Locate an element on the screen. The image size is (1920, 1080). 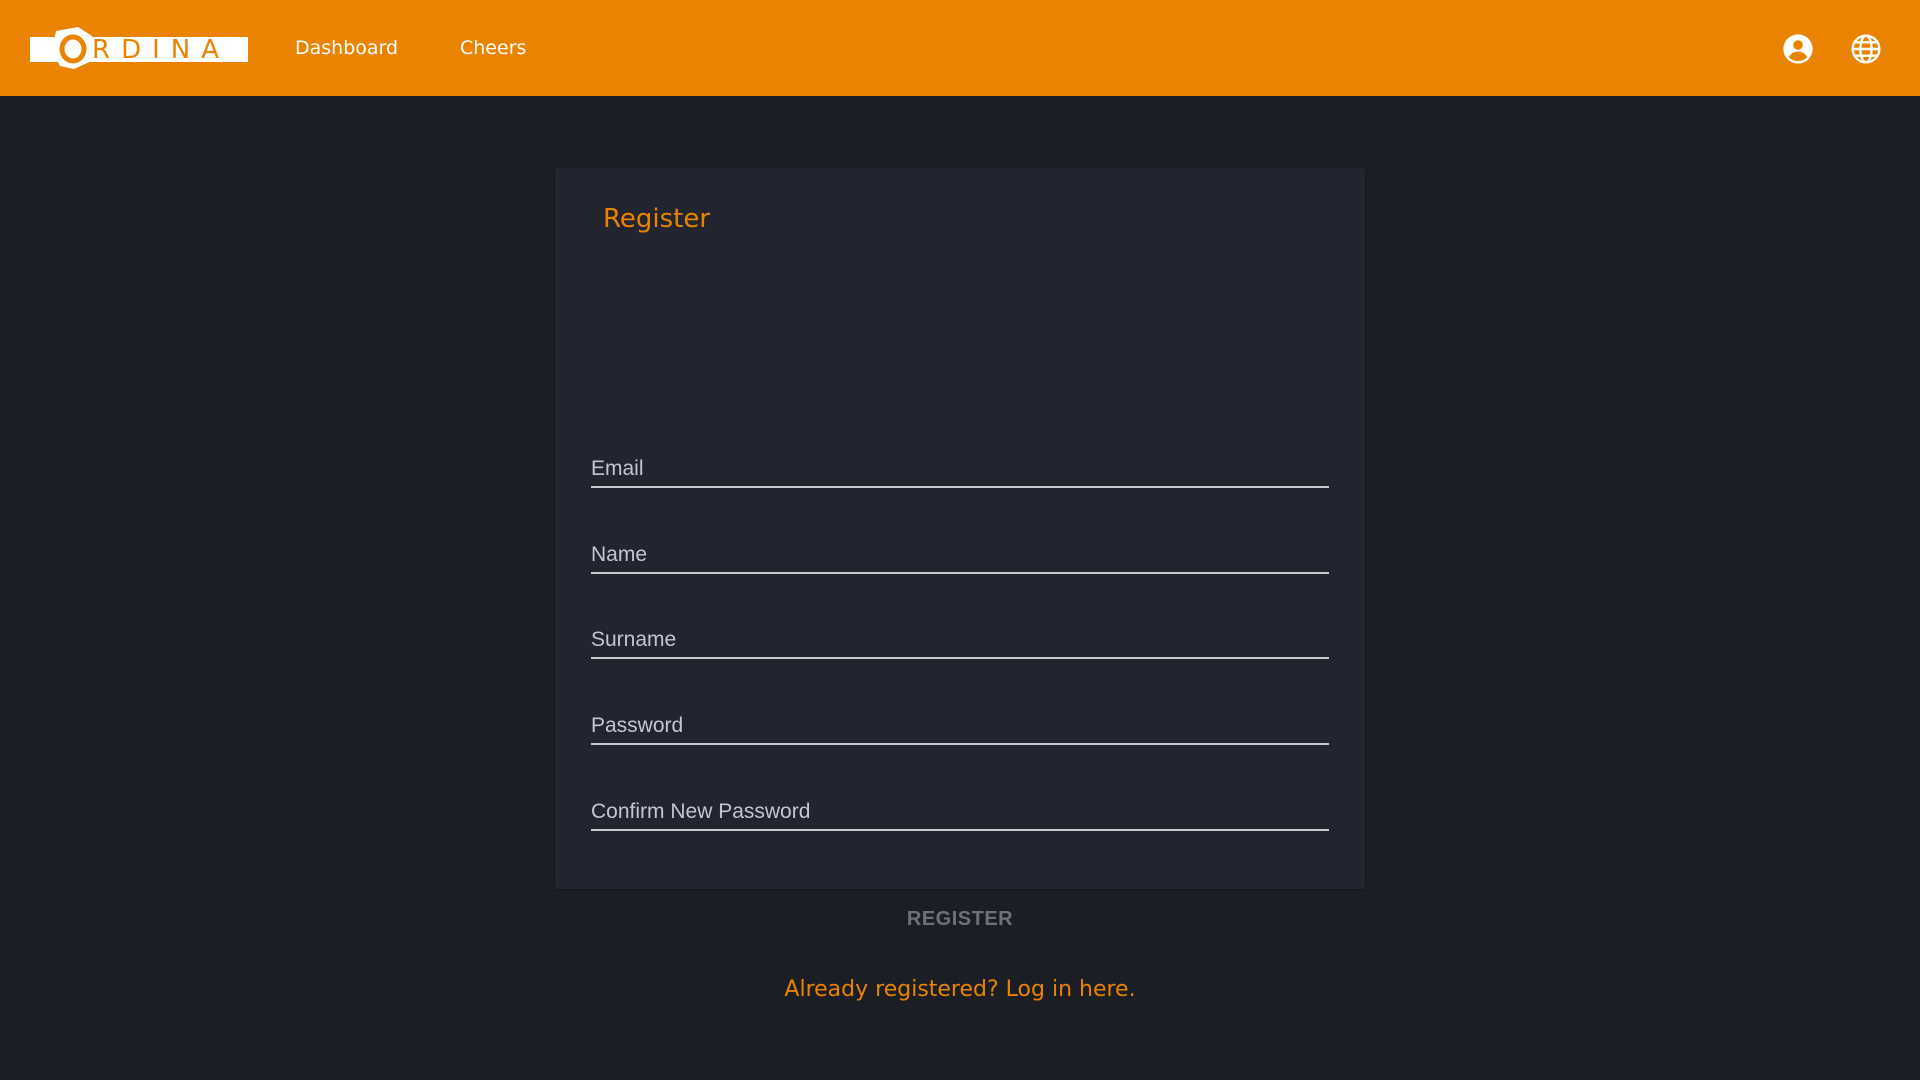
email-input is located at coordinates (960, 464).